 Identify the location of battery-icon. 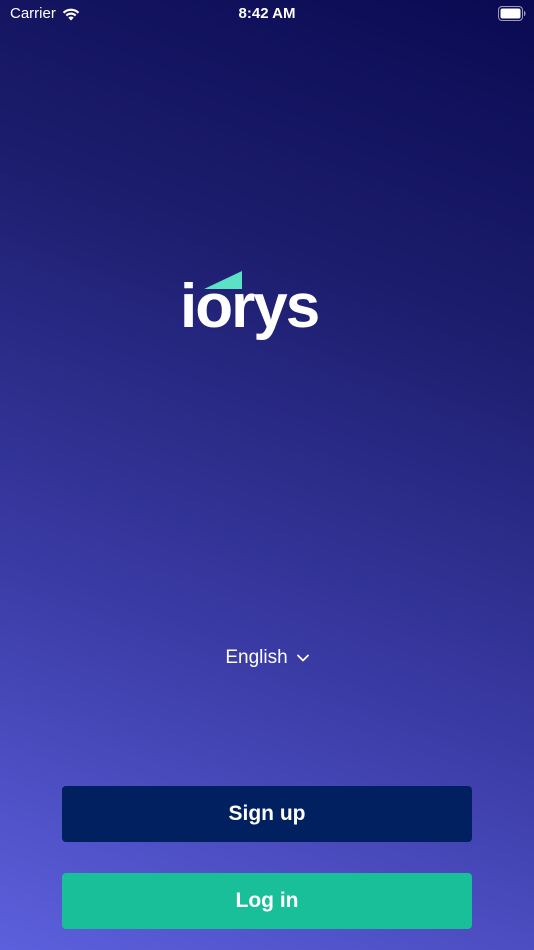
(512, 13).